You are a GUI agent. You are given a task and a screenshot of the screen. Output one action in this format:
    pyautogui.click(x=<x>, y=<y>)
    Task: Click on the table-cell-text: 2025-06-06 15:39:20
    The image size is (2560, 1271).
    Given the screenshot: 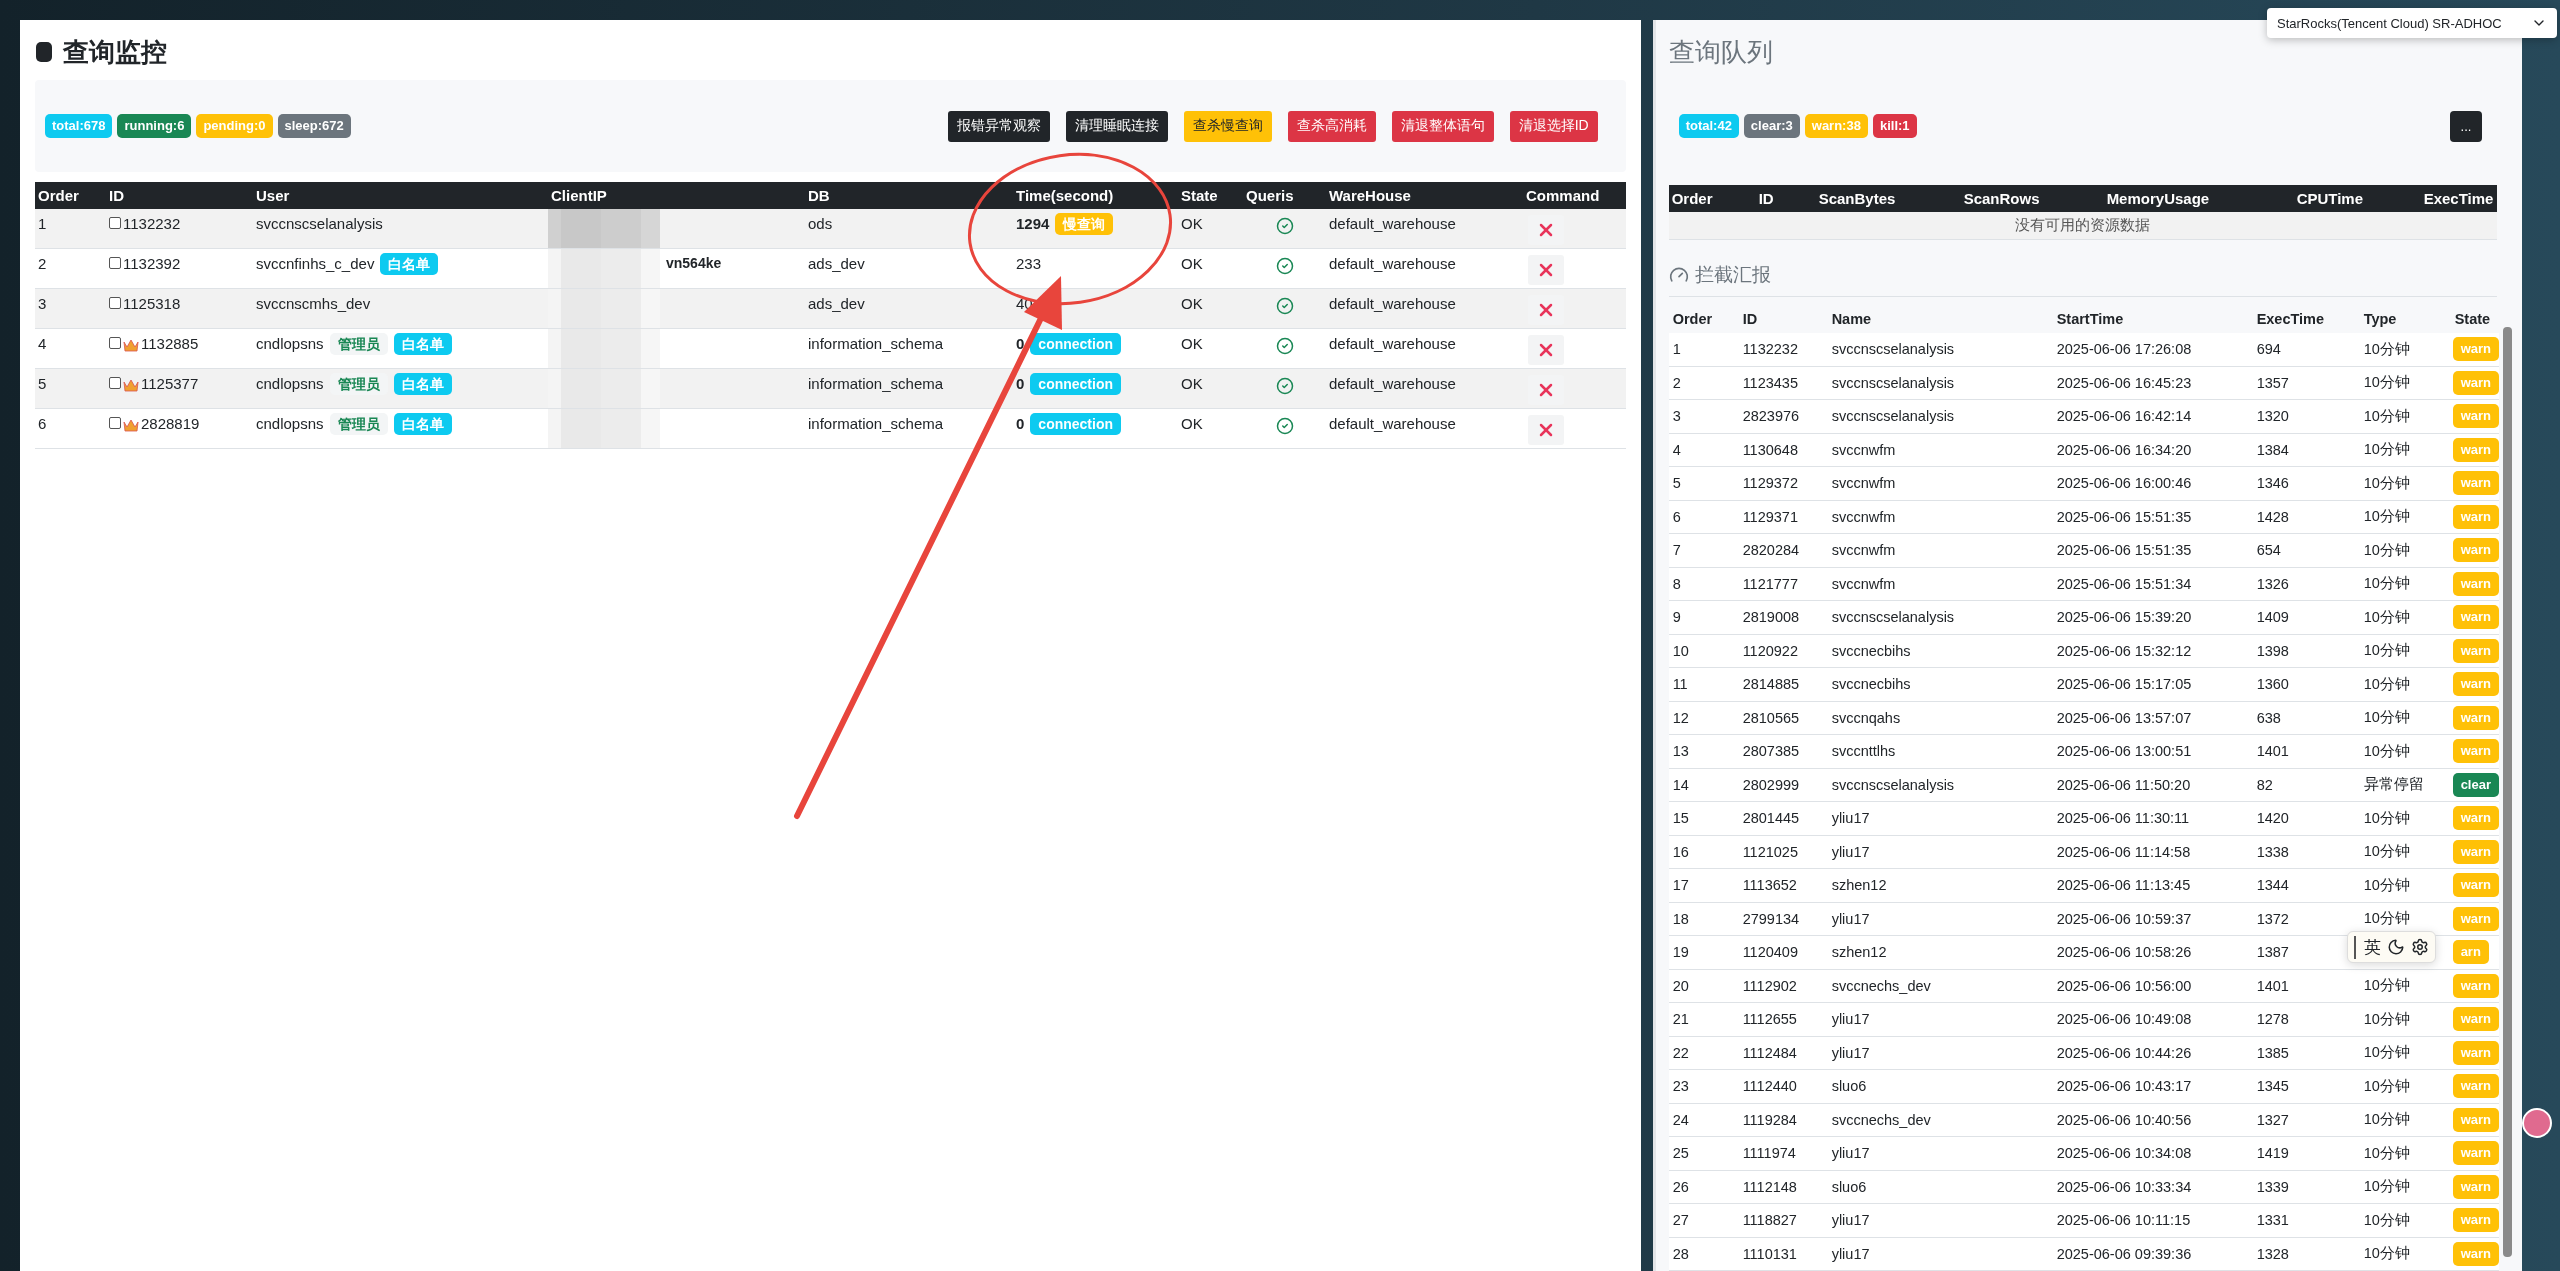 What is the action you would take?
    pyautogui.click(x=2124, y=617)
    